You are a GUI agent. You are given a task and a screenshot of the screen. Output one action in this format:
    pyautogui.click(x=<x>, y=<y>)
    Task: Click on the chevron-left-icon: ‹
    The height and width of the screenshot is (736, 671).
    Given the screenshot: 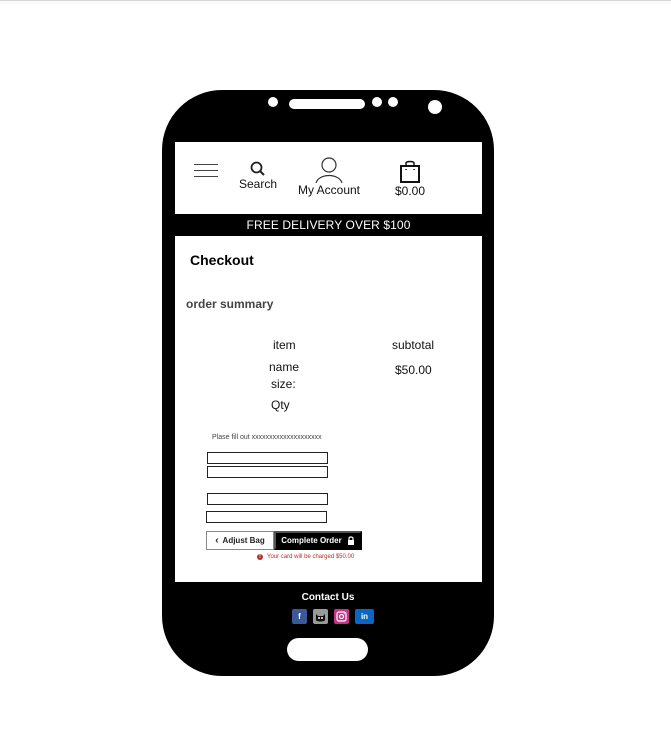 What is the action you would take?
    pyautogui.click(x=217, y=540)
    